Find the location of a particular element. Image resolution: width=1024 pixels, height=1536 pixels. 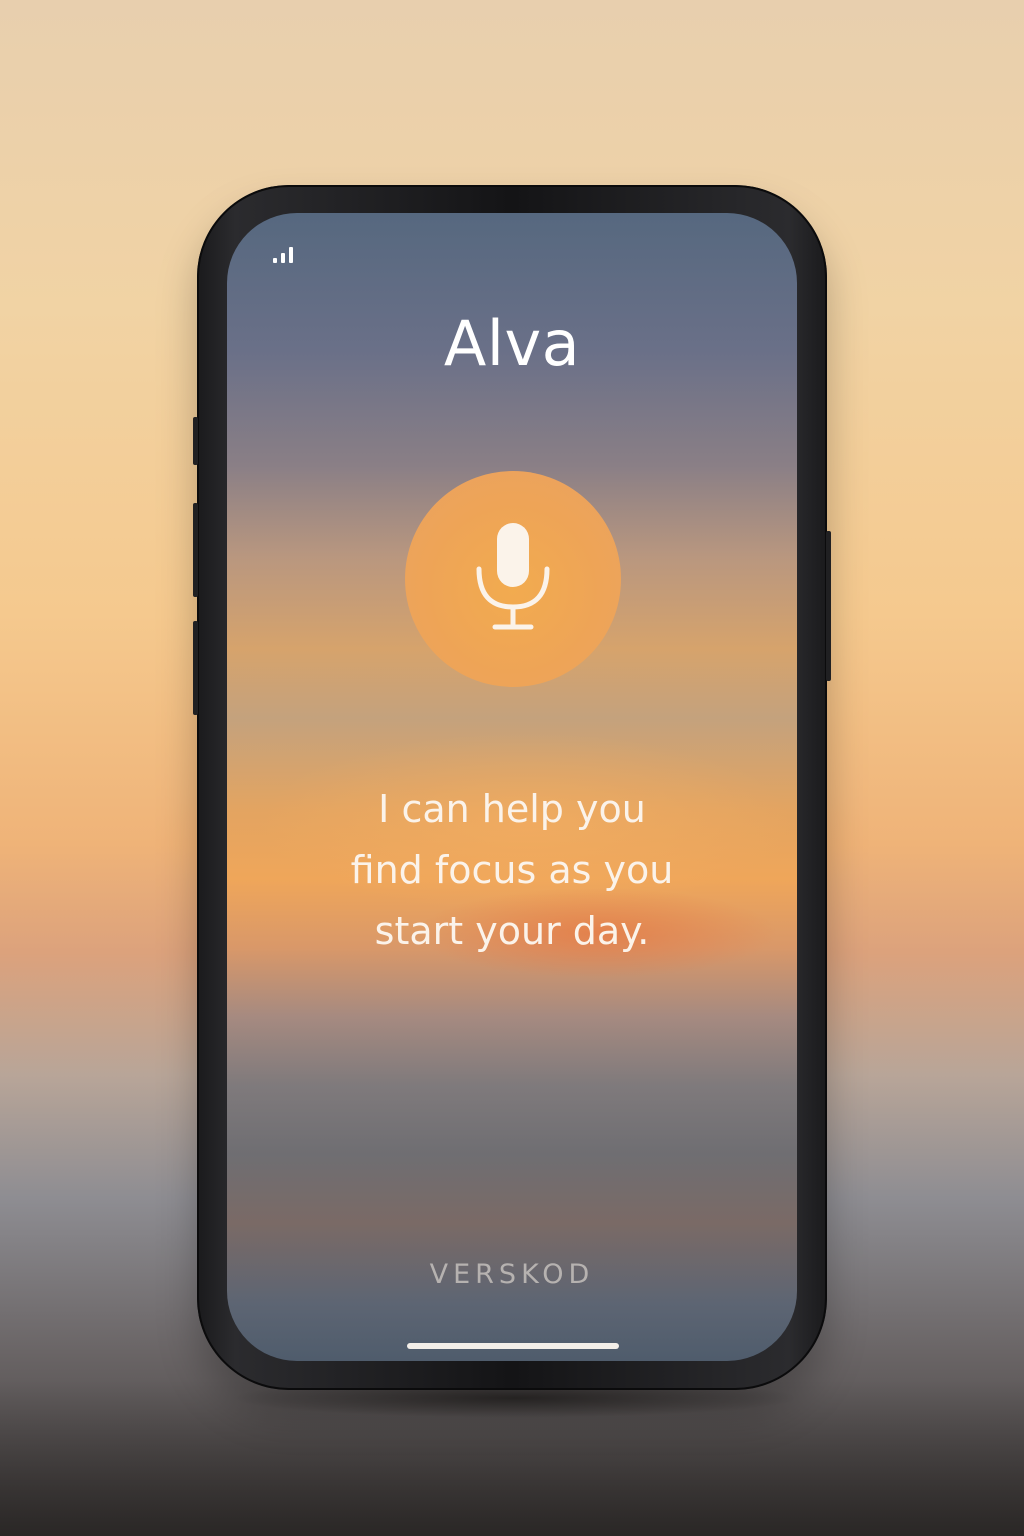

home-indicator is located at coordinates (513, 1346).